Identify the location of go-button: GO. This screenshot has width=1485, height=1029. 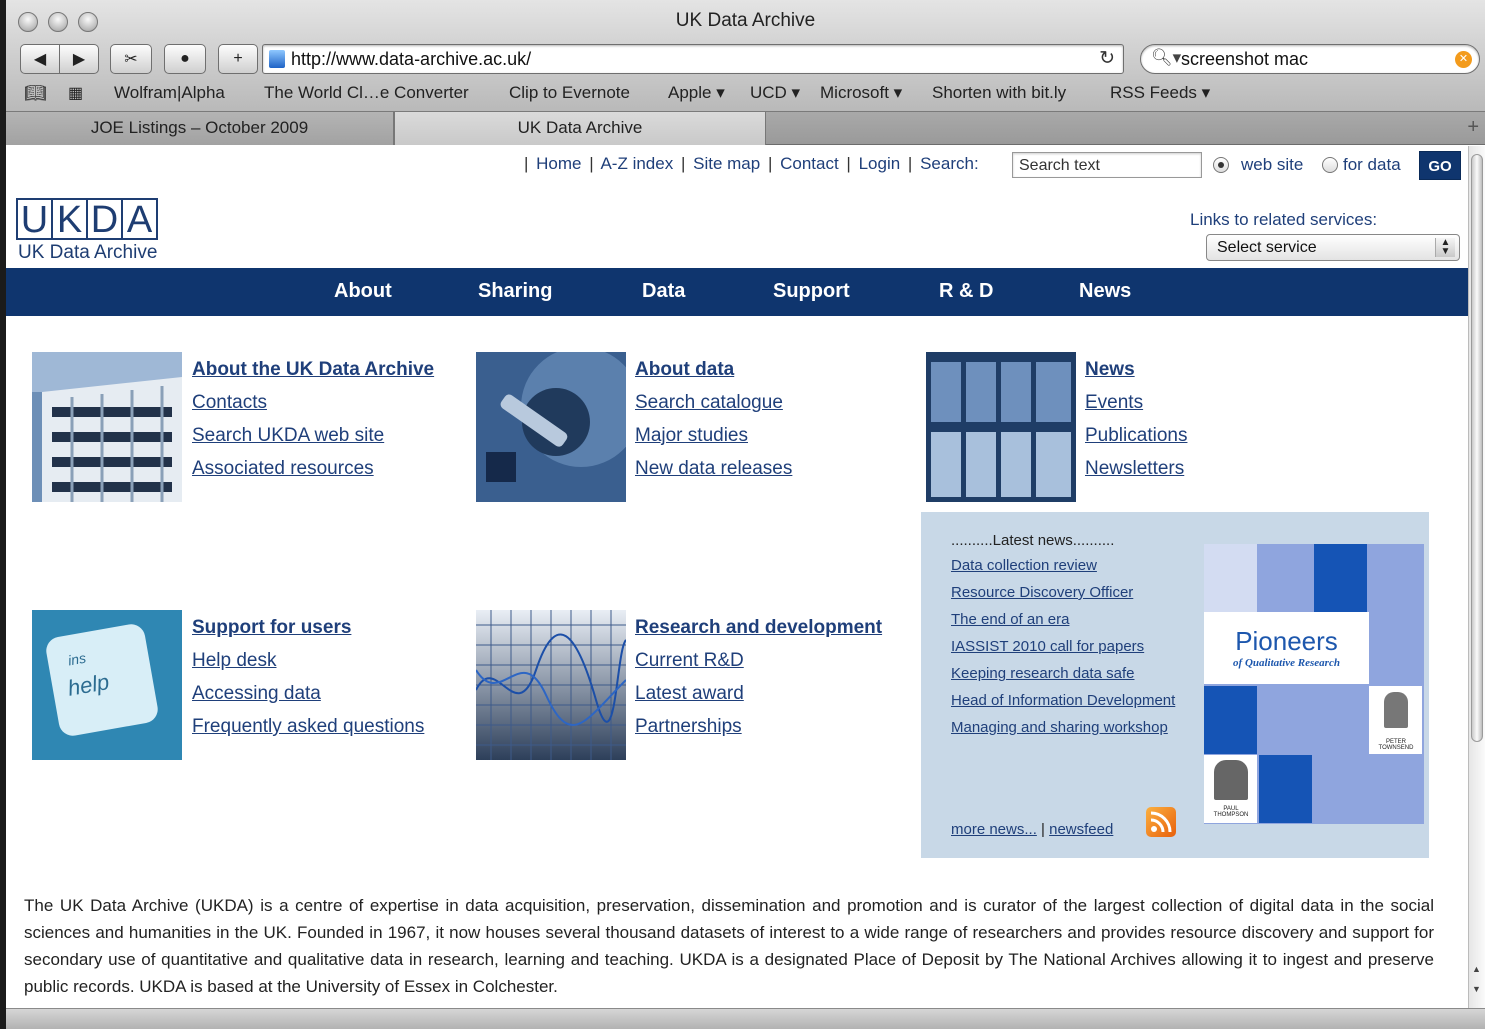
(1440, 165).